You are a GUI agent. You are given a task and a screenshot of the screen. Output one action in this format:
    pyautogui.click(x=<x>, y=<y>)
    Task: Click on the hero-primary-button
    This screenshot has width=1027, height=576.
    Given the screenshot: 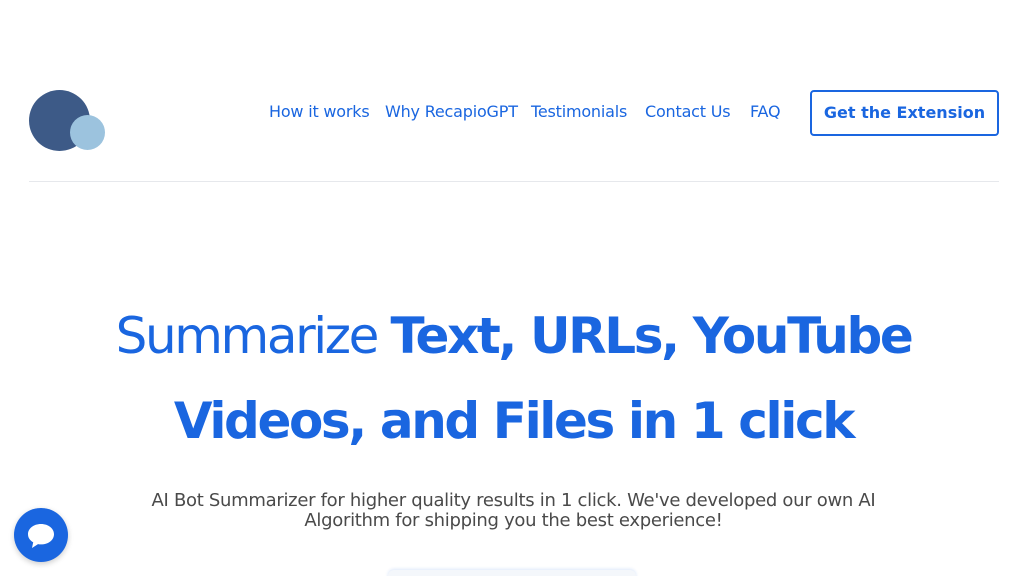 What is the action you would take?
    pyautogui.click(x=512, y=573)
    